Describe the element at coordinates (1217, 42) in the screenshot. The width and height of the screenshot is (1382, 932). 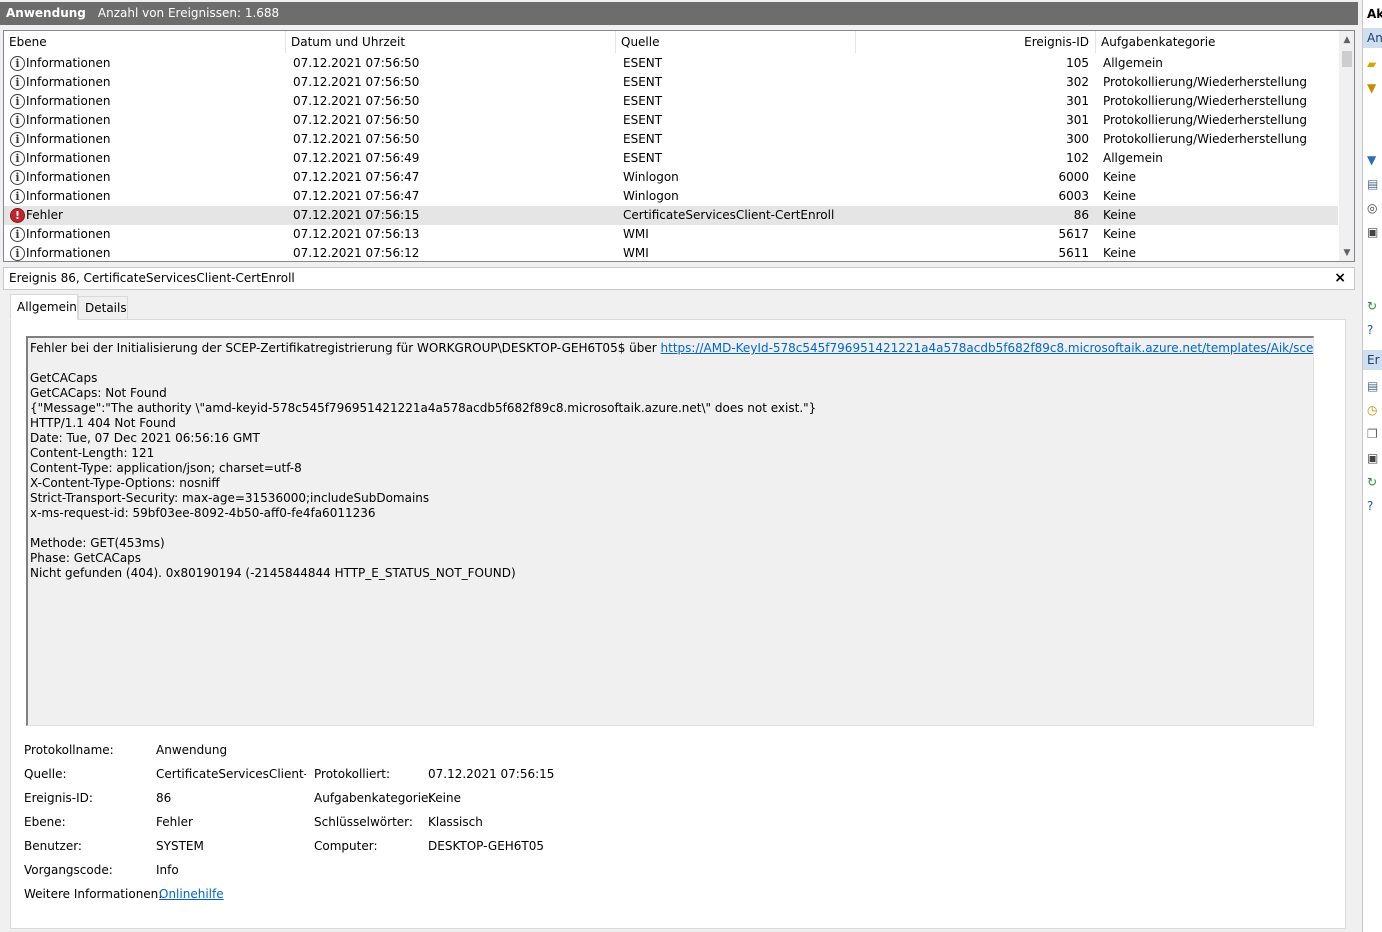
I see `column-header-category: Aufgabenkategorie` at that location.